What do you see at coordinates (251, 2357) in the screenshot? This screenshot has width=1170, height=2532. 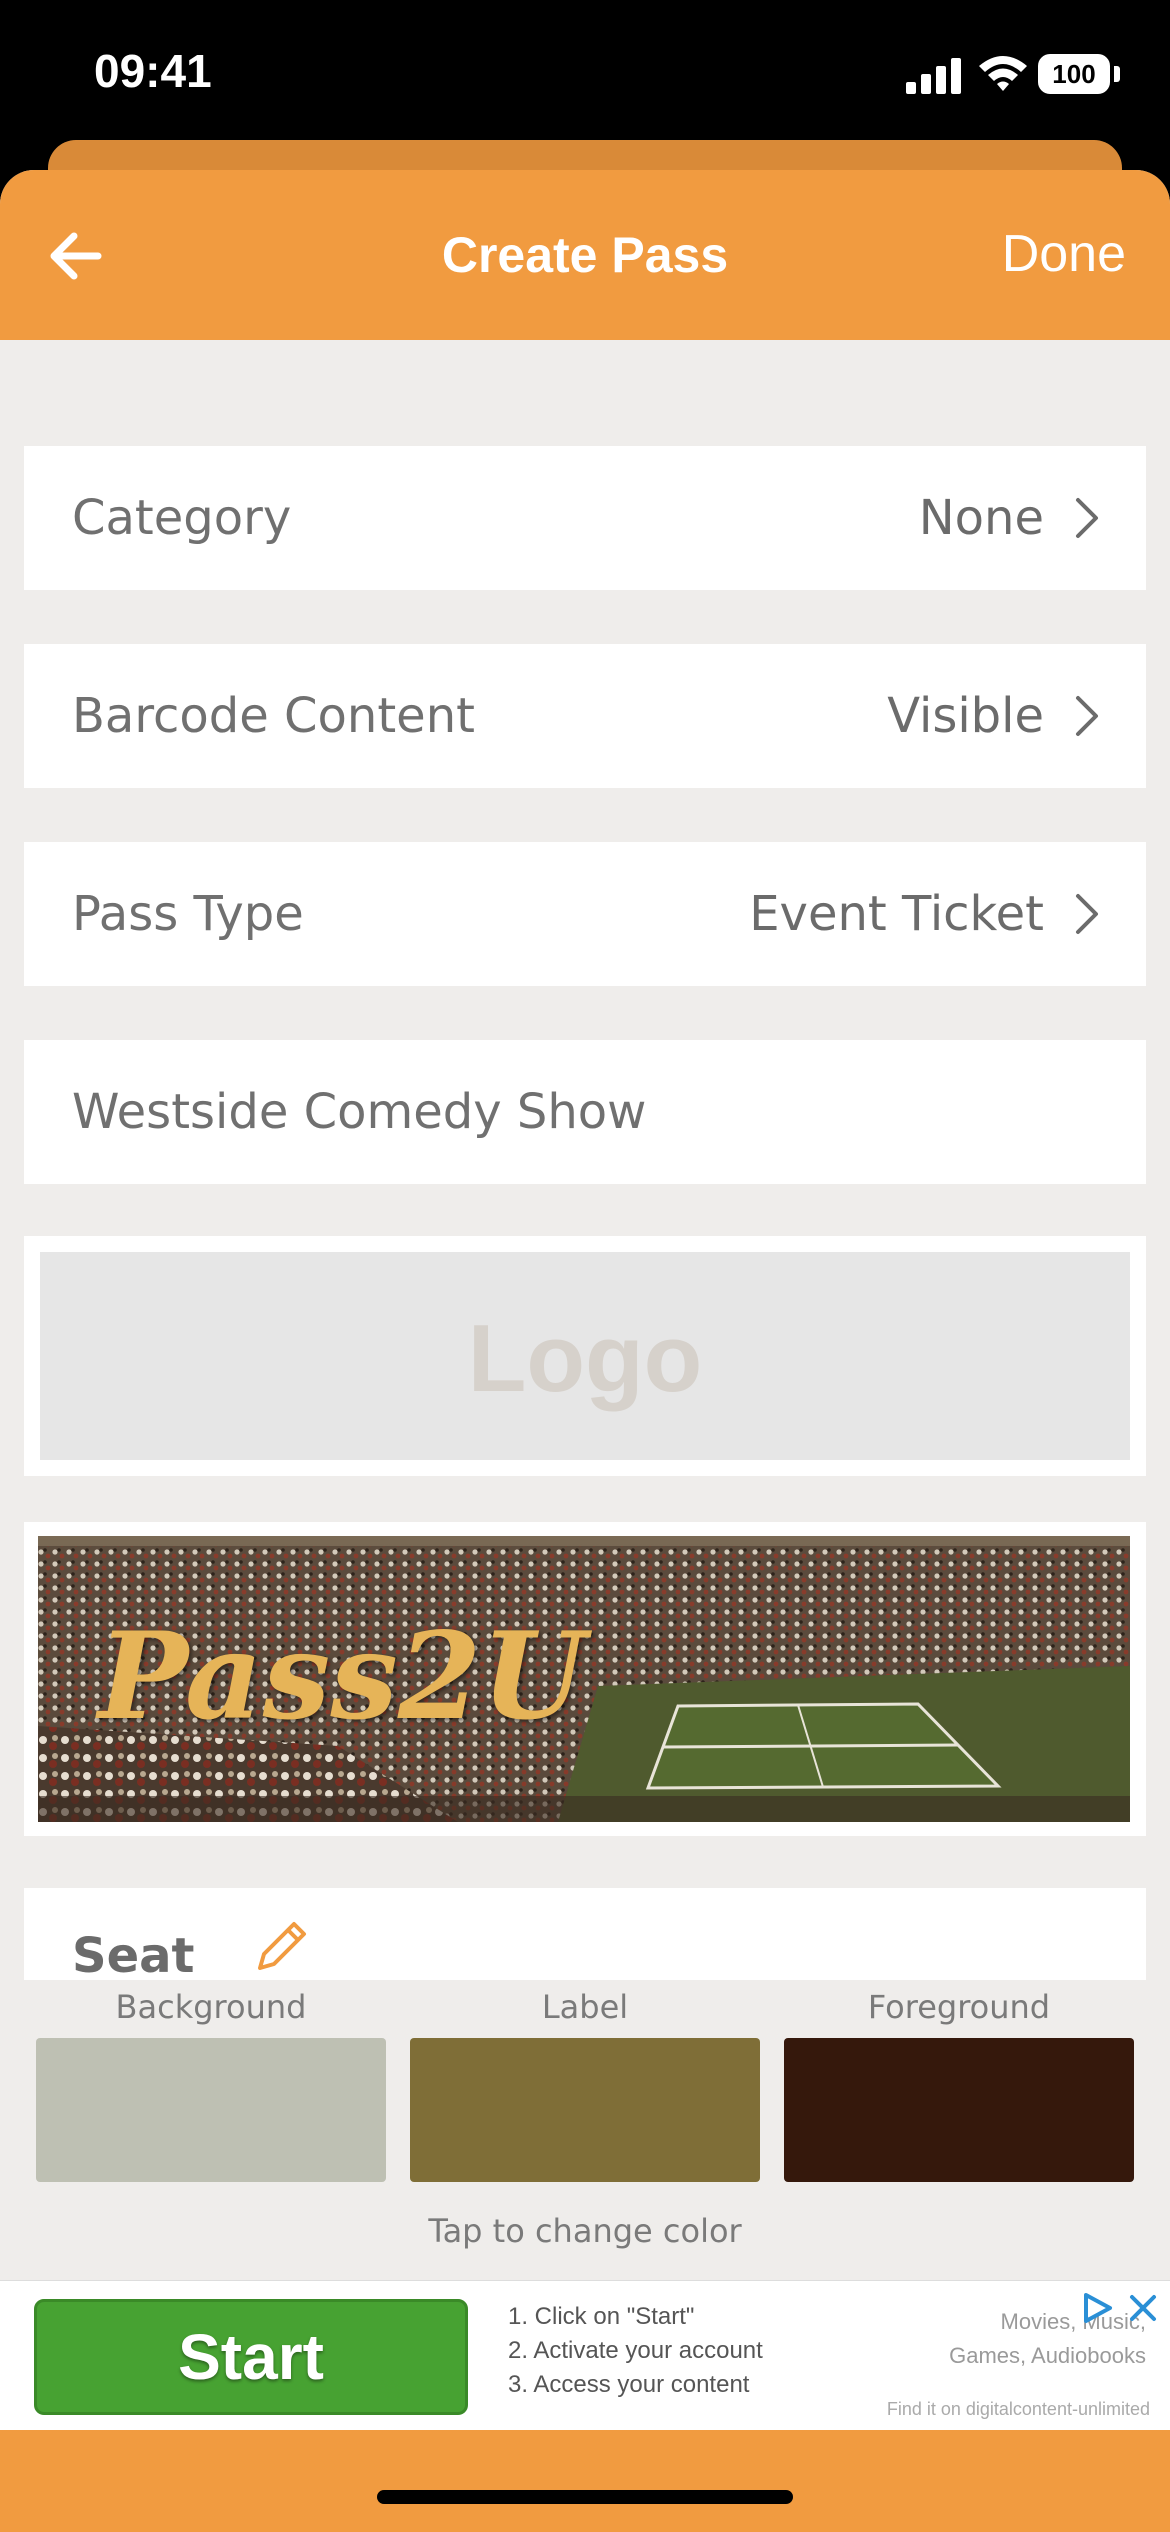 I see `ad-start-button: Start` at bounding box center [251, 2357].